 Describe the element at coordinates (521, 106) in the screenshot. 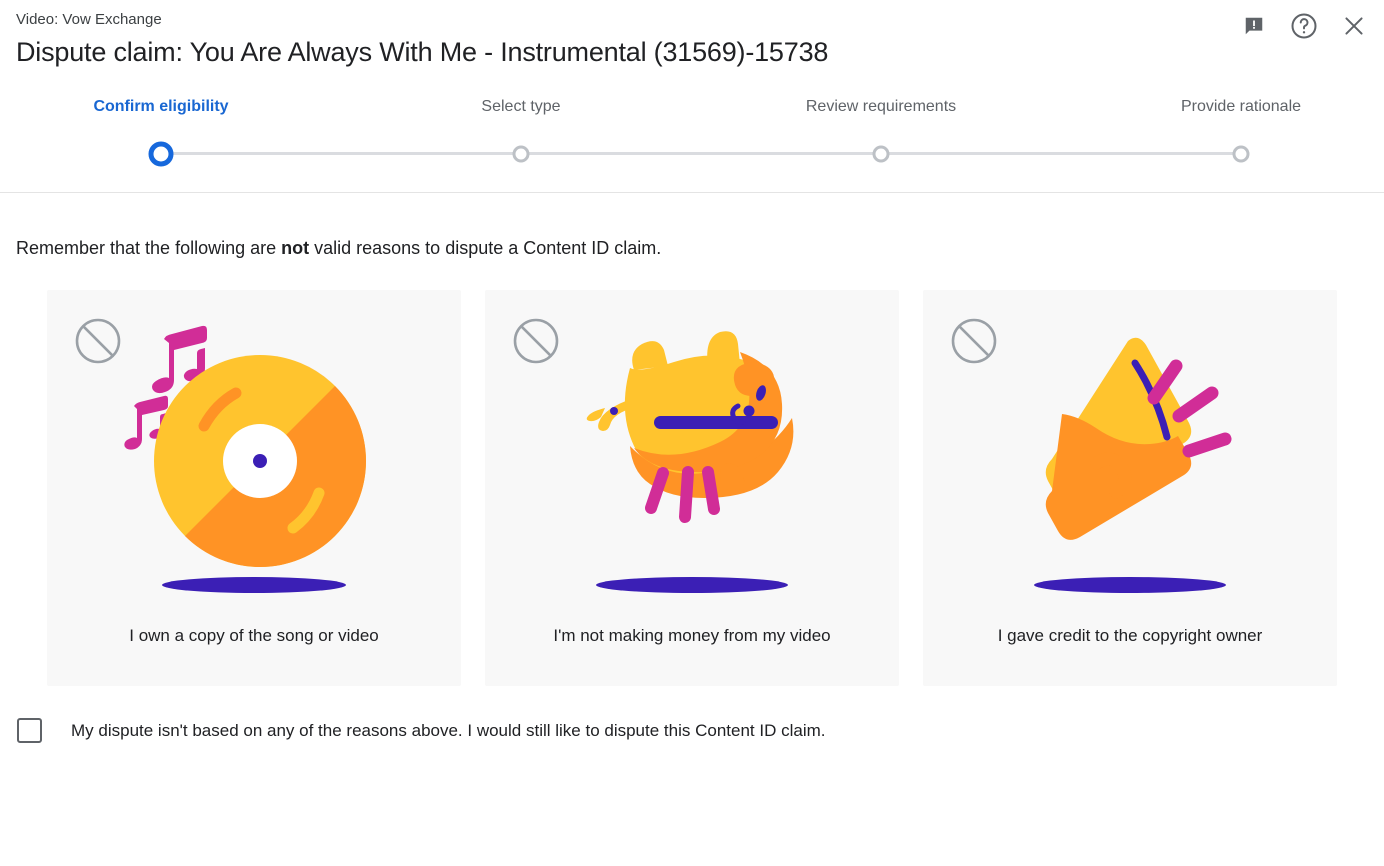

I see `step-label-2: Select type` at that location.